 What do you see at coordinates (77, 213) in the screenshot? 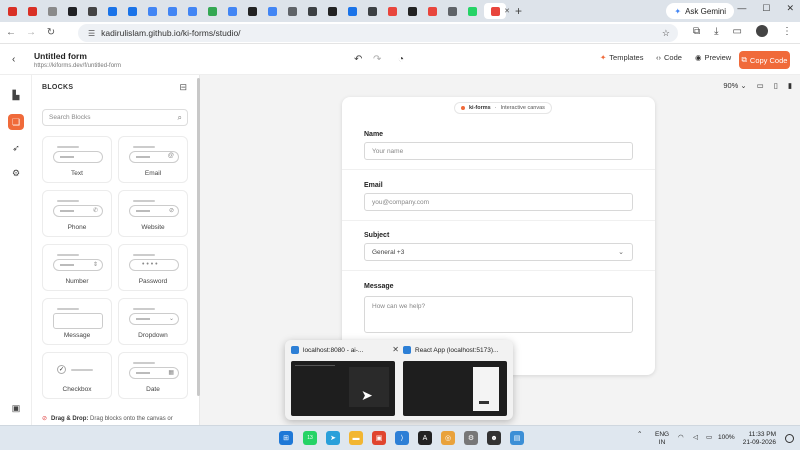
I see `block-phone: ✆ Phone` at bounding box center [77, 213].